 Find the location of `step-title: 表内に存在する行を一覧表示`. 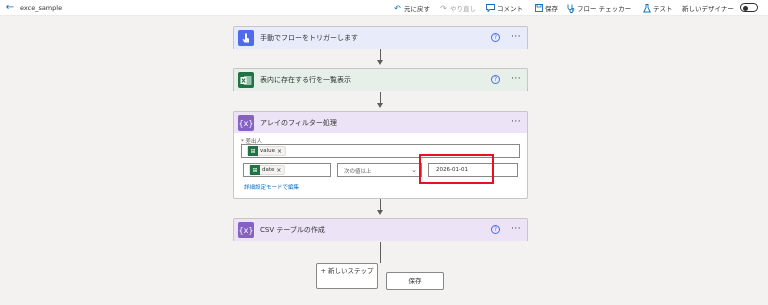

step-title: 表内に存在する行を一覧表示 is located at coordinates (305, 80).